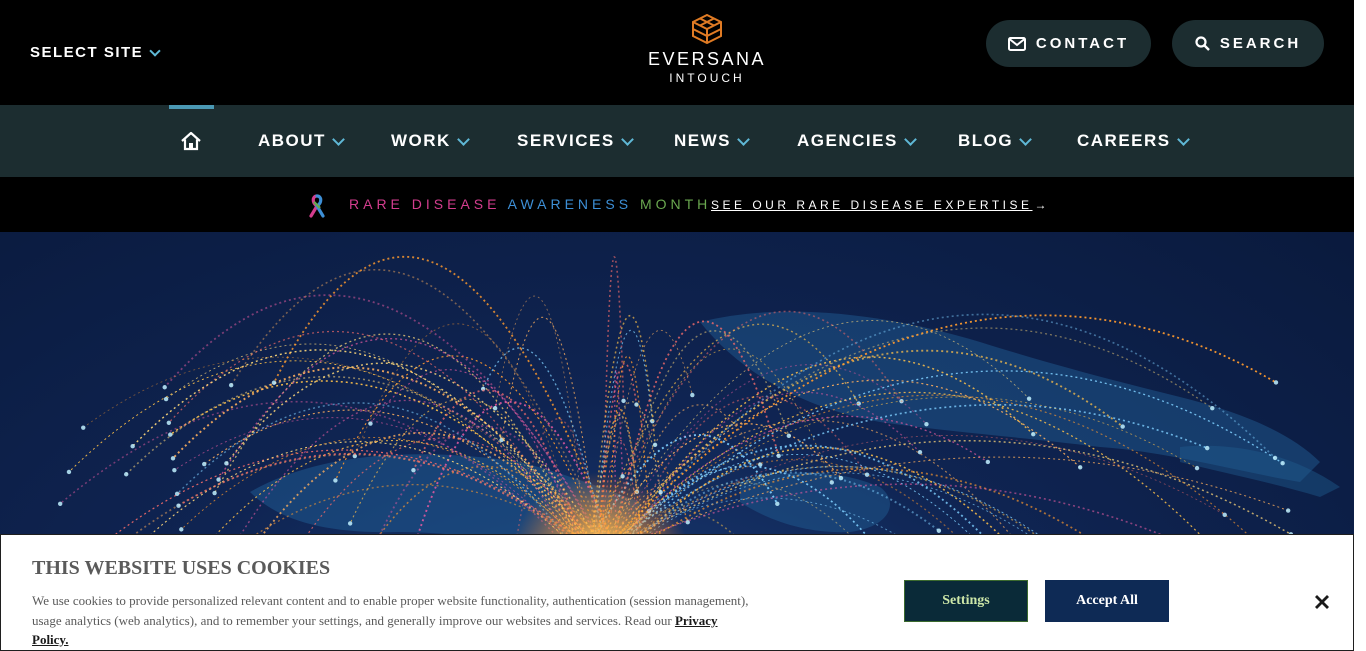 This screenshot has height=651, width=1366. What do you see at coordinates (421, 140) in the screenshot?
I see `nav-item-label: WORK` at bounding box center [421, 140].